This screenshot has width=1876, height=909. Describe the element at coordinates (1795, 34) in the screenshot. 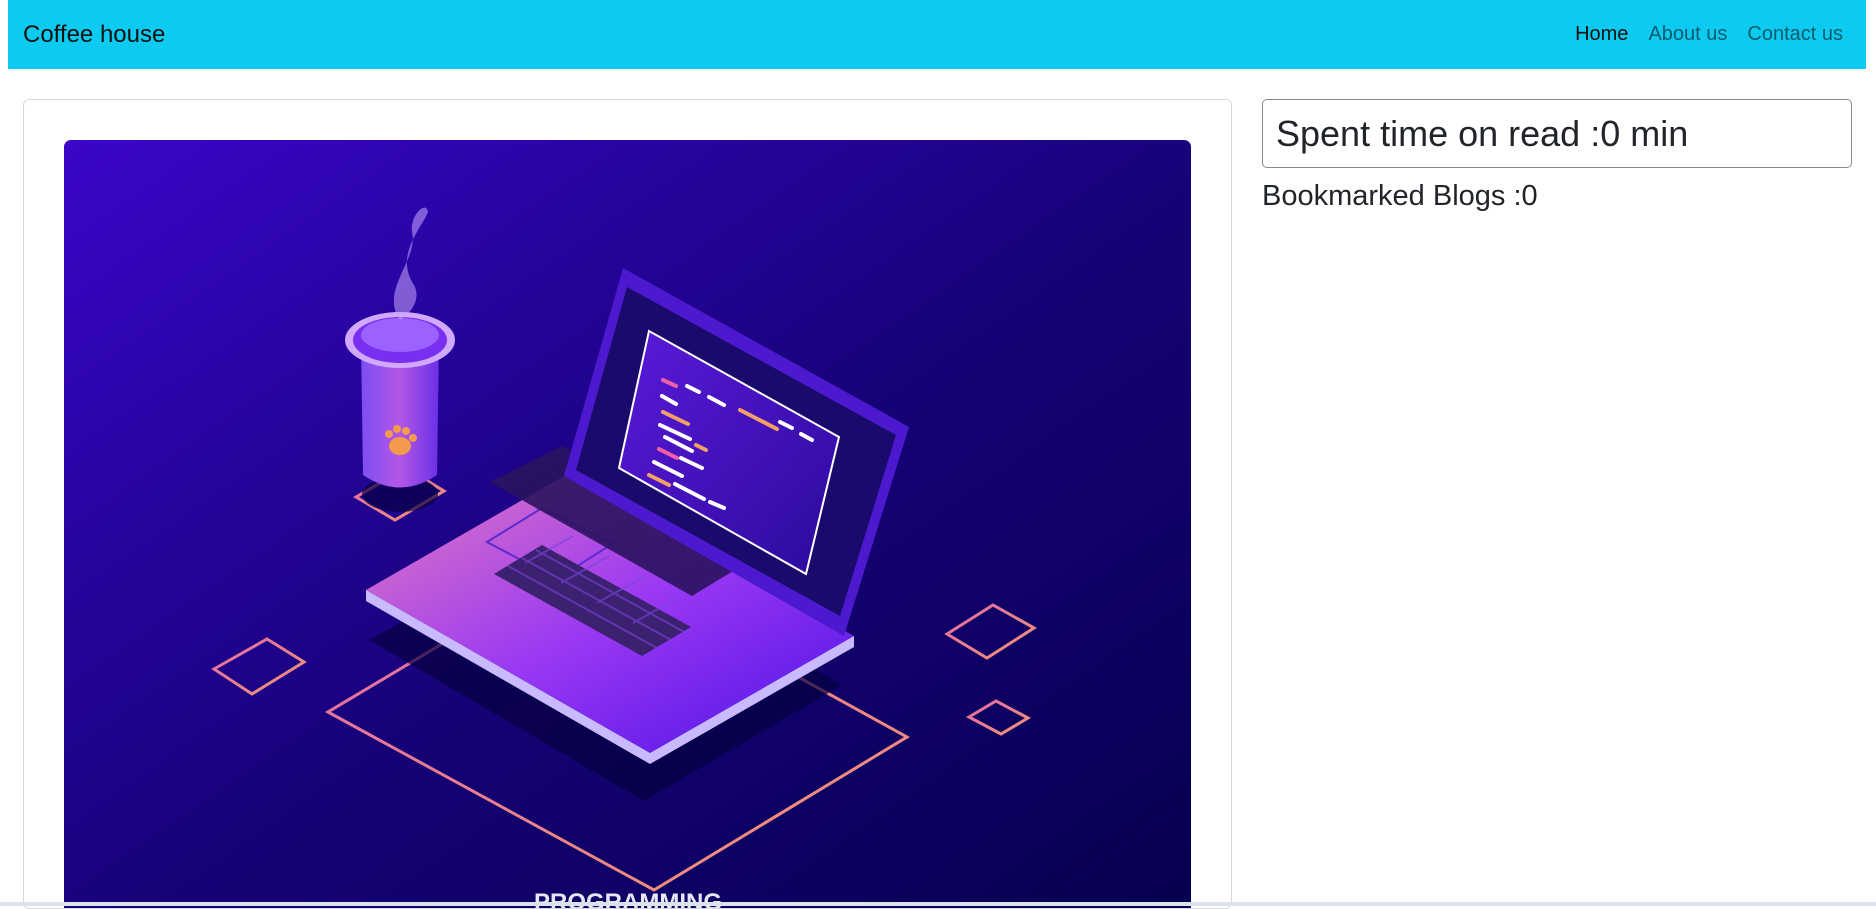

I see `nav-link-contact: Contact us` at that location.